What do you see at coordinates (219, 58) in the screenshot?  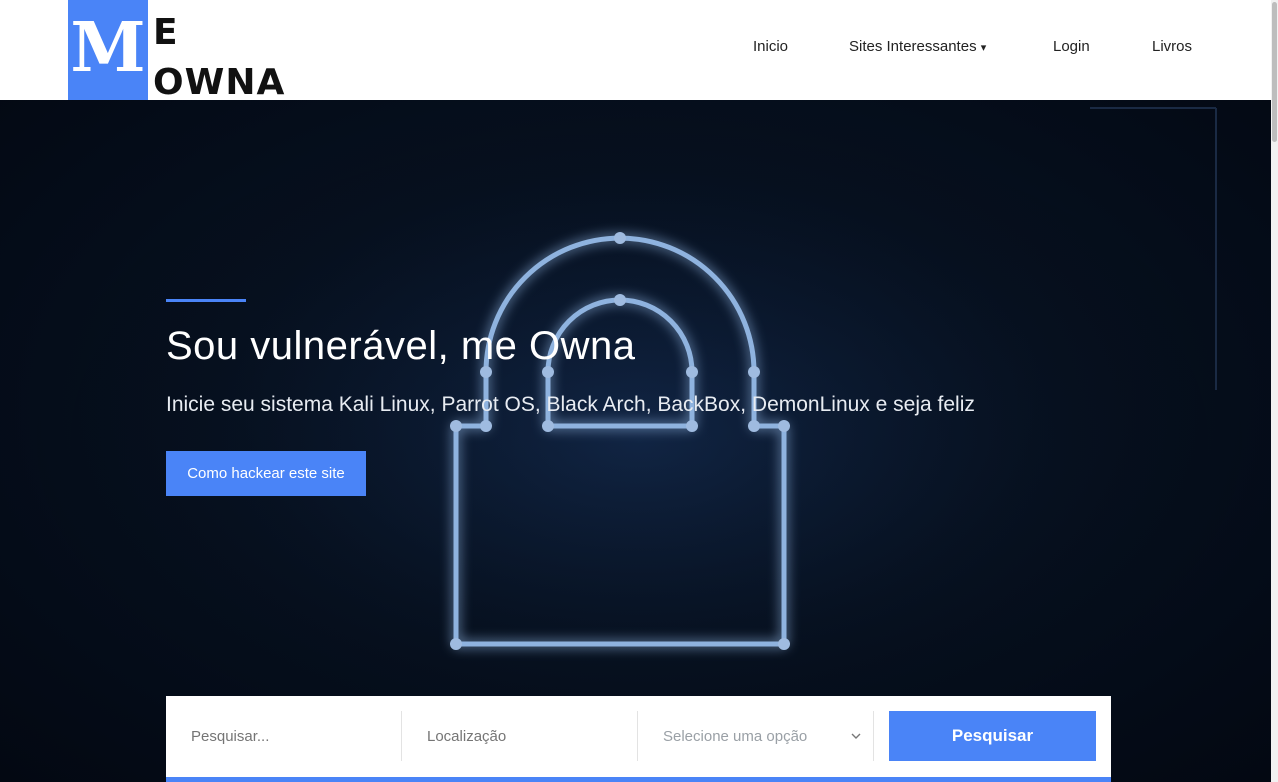 I see `logo-text: E OWNA` at bounding box center [219, 58].